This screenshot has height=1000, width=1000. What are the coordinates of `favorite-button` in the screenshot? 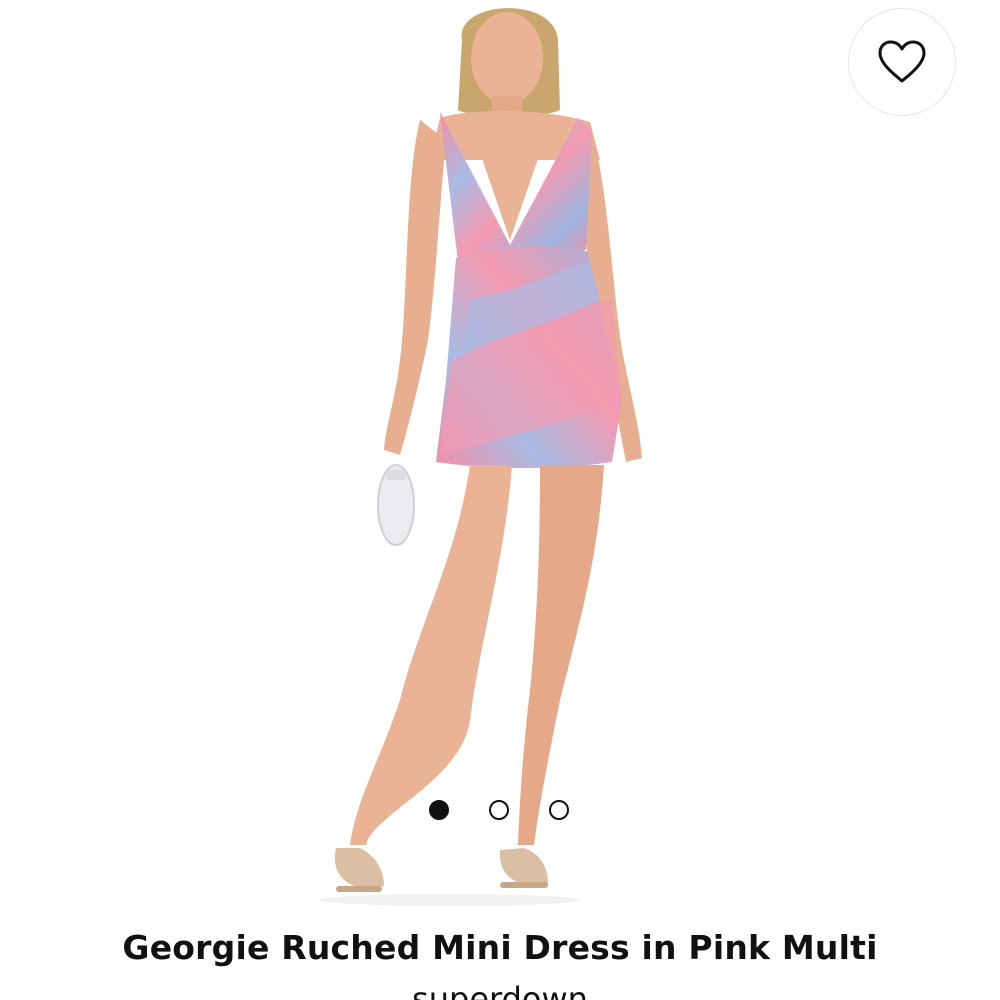 It's located at (902, 62).